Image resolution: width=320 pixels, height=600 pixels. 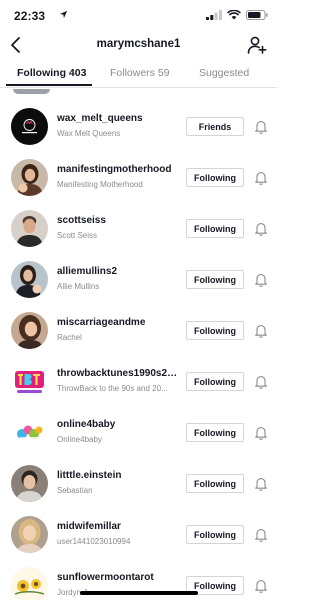 What do you see at coordinates (118, 220) in the screenshot?
I see `username: scottseiss` at bounding box center [118, 220].